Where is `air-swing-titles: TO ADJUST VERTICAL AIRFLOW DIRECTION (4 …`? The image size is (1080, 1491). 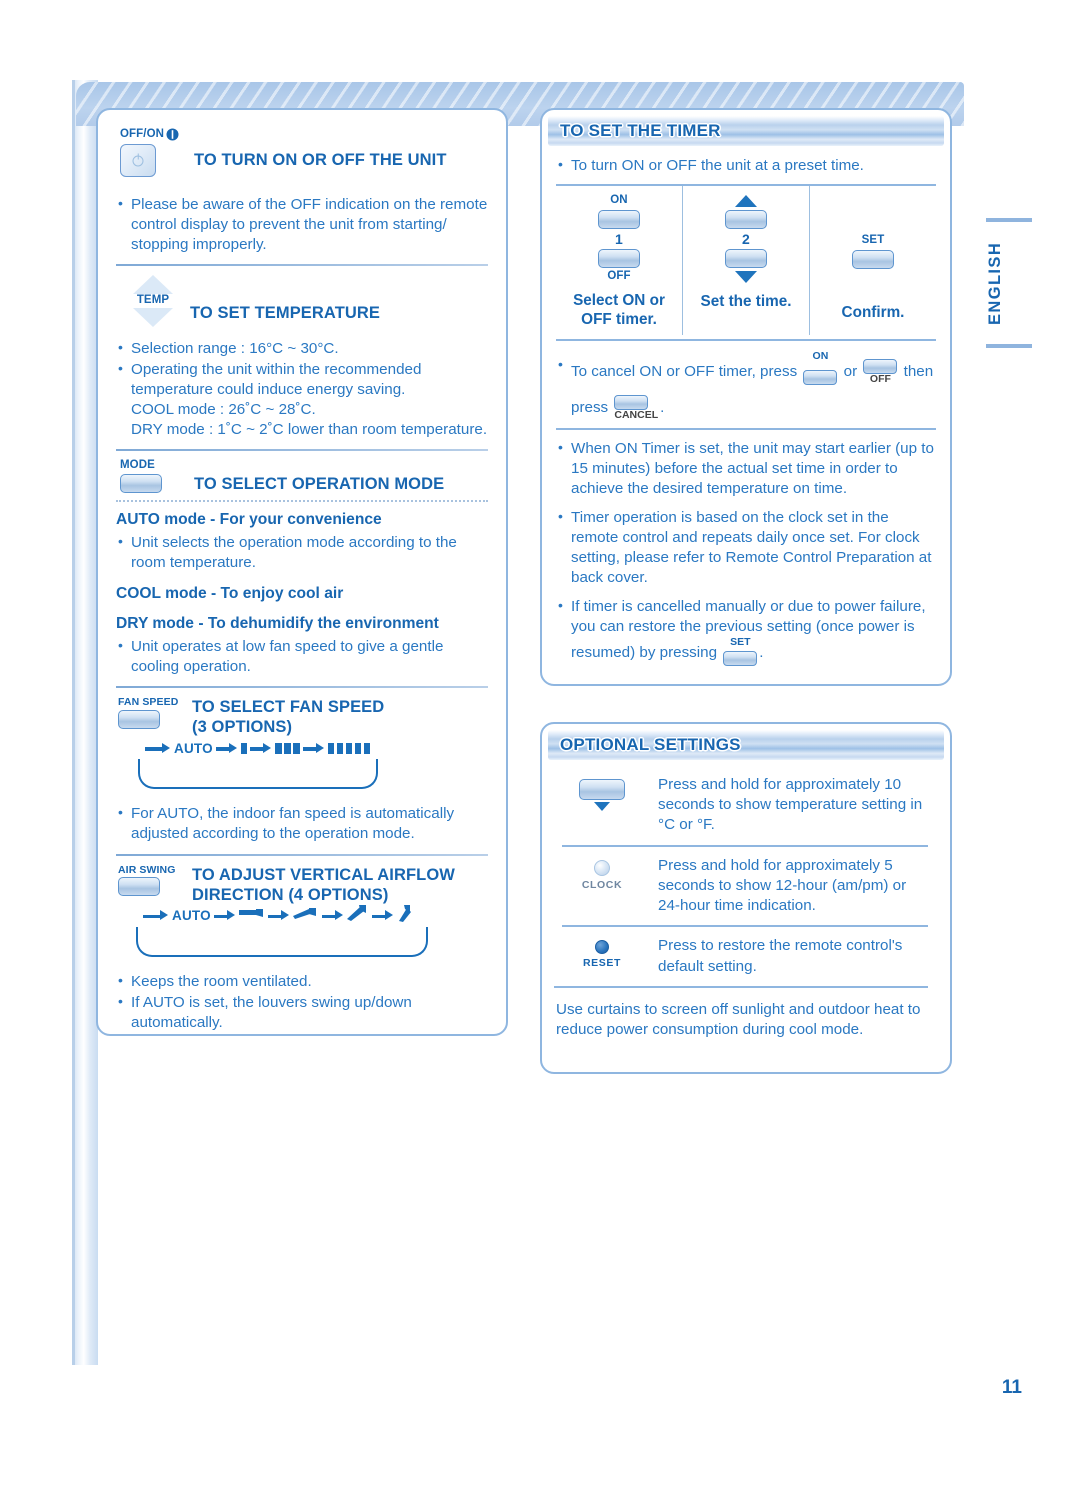
air-swing-titles: TO ADJUST VERTICAL AIRFLOW DIRECTION (4 … is located at coordinates (323, 885).